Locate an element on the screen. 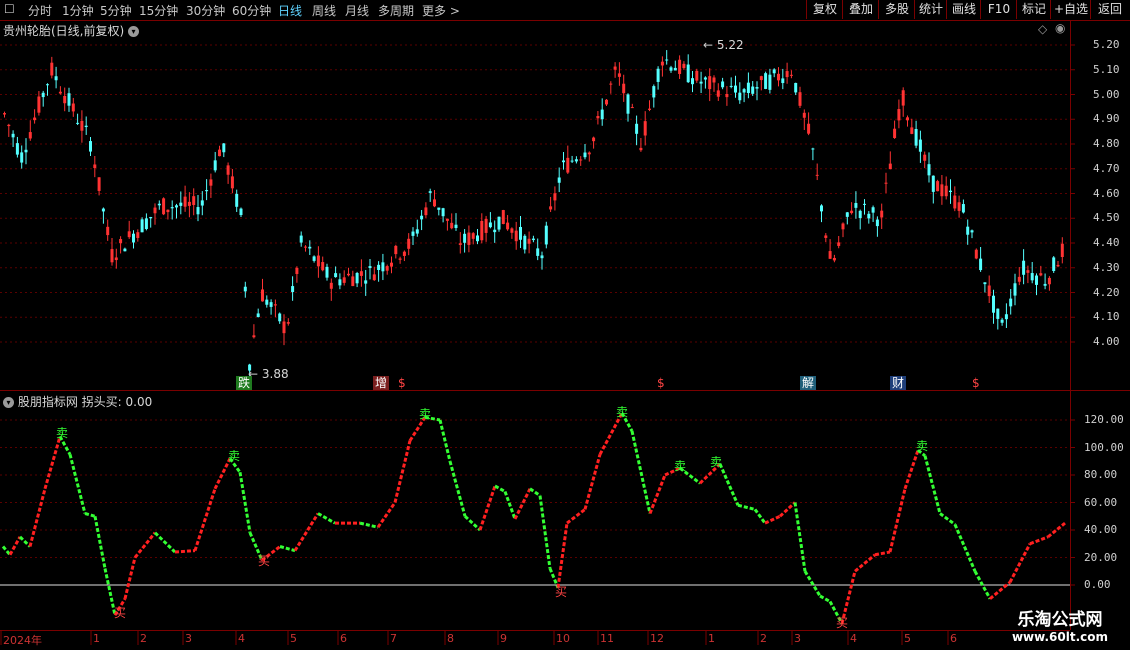 The image size is (1130, 650). event-marker: 解 is located at coordinates (808, 383).